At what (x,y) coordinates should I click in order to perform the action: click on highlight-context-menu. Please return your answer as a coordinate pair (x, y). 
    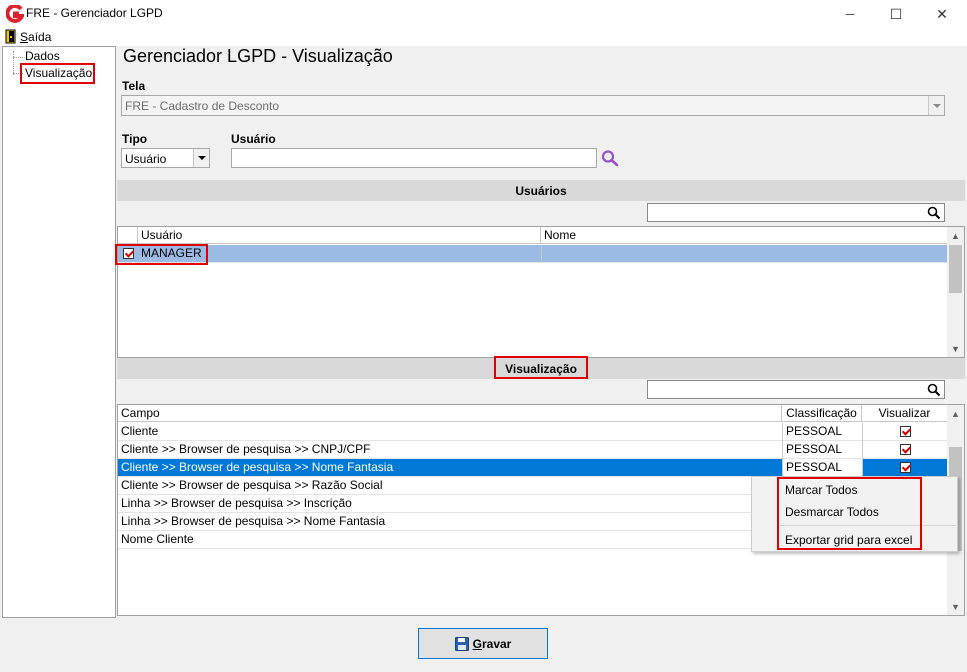
    Looking at the image, I should click on (849, 513).